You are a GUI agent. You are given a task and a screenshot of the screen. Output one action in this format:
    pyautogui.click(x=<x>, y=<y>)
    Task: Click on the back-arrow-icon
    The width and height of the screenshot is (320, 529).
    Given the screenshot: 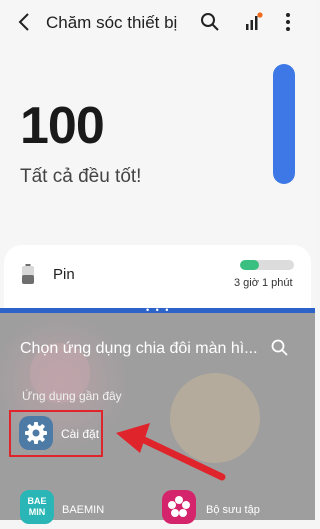 What is the action you would take?
    pyautogui.click(x=25, y=22)
    